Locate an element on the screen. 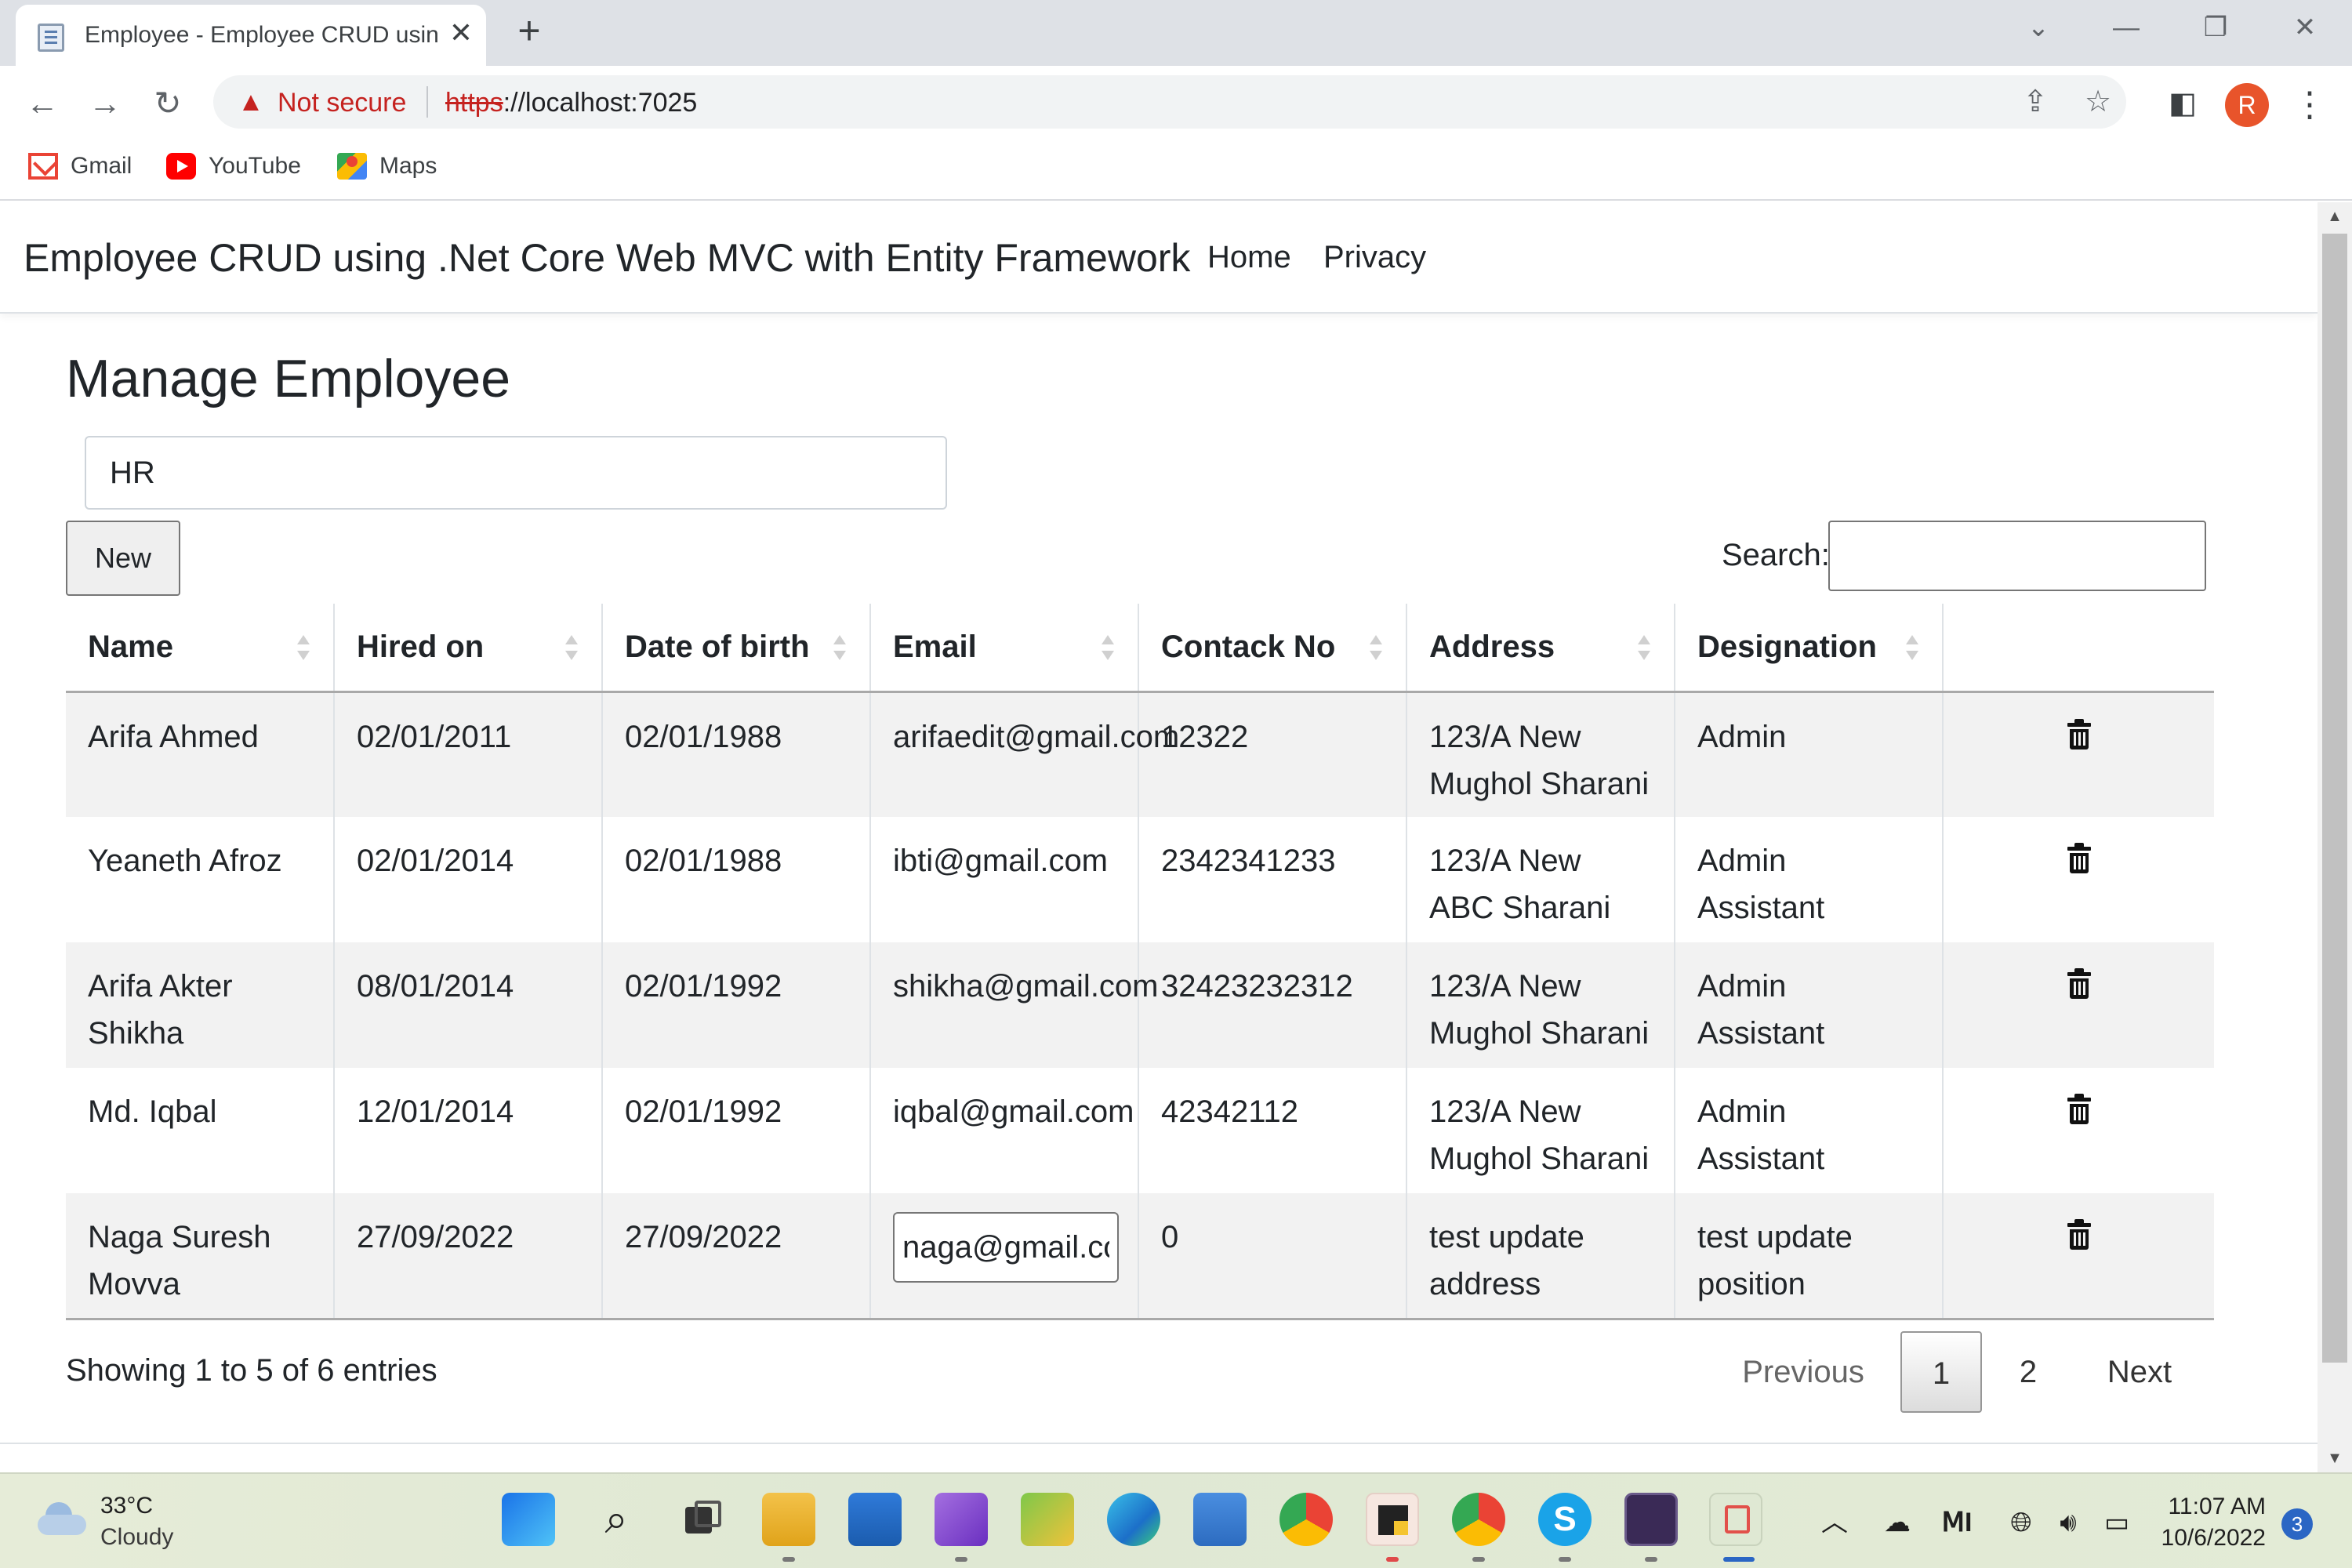 The height and width of the screenshot is (1568, 2352). pagination-page-1: 1 is located at coordinates (1941, 1372).